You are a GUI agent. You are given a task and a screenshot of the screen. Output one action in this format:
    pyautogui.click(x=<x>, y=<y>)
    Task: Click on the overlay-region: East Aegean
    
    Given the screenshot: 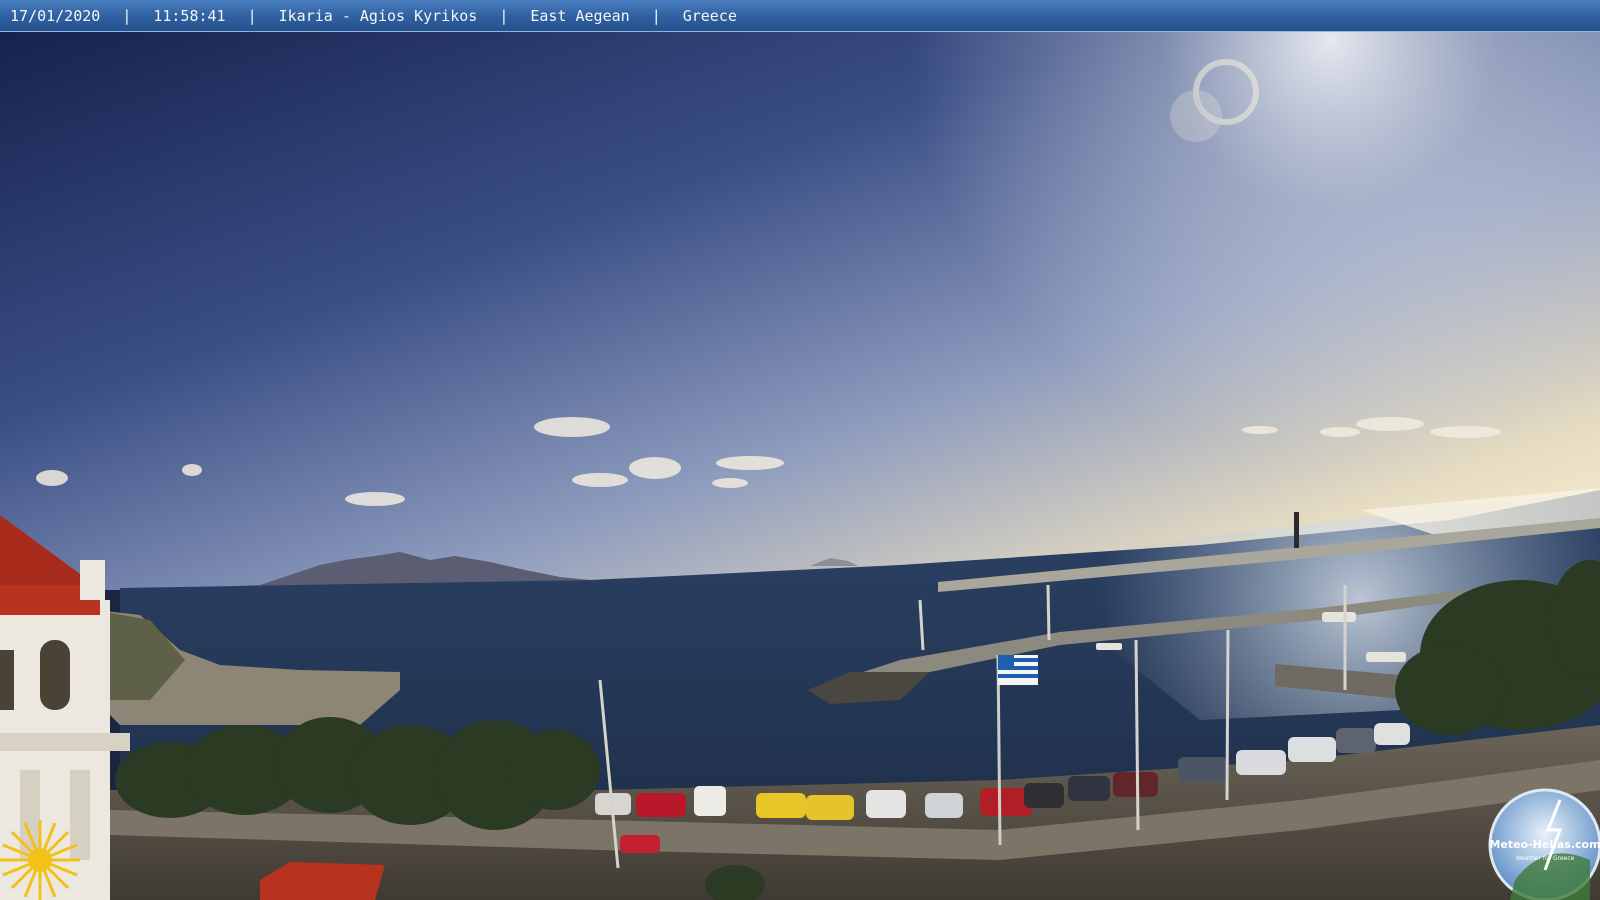 What is the action you would take?
    pyautogui.click(x=580, y=15)
    